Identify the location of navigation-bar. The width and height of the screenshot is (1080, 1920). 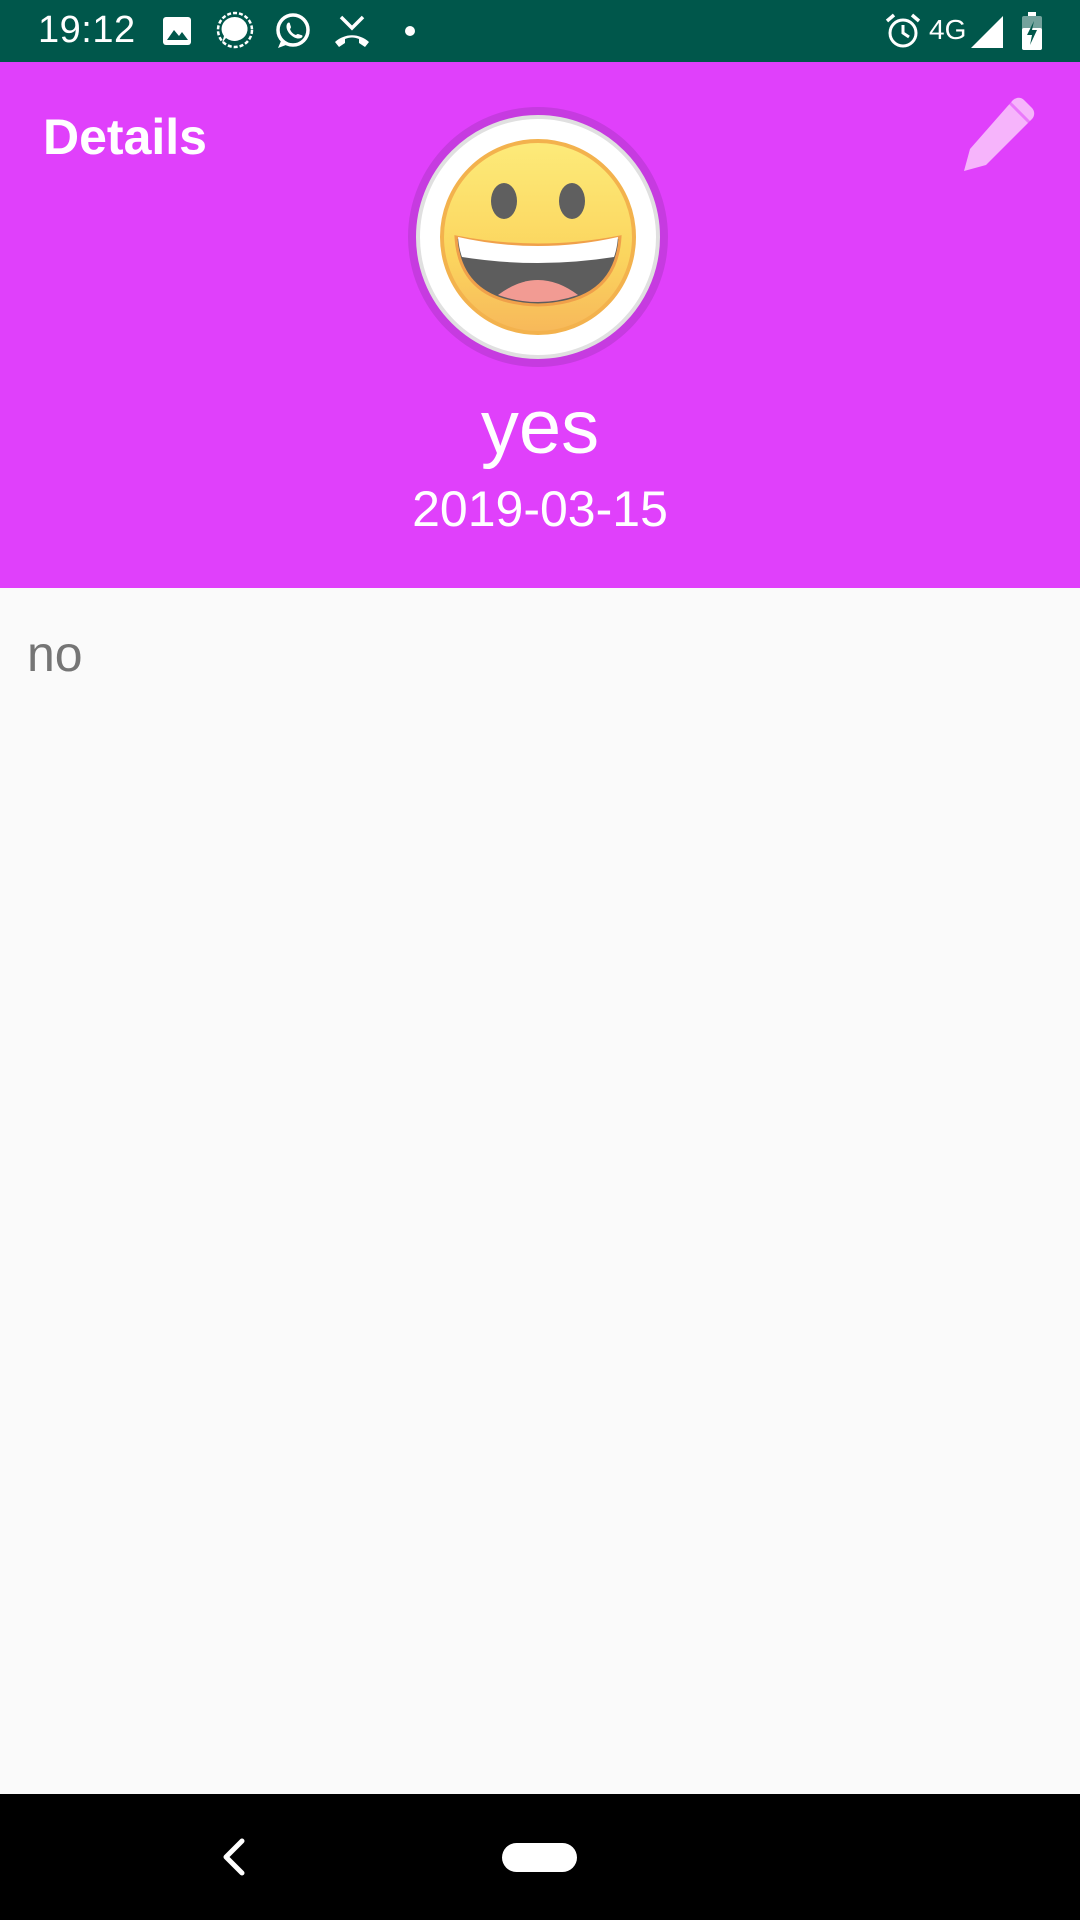
(540, 1857).